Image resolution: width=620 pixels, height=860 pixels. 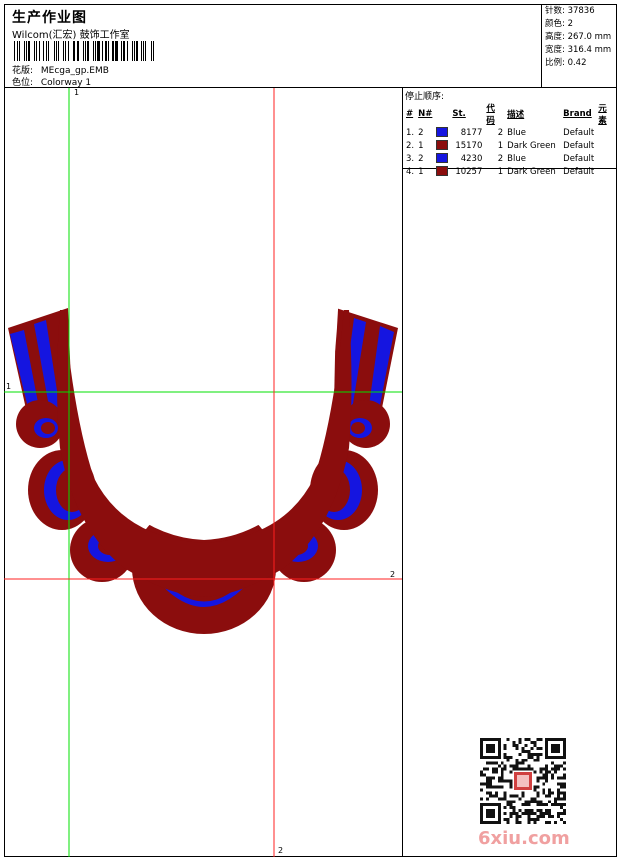 What do you see at coordinates (204, 414) in the screenshot?
I see `neckline` at bounding box center [204, 414].